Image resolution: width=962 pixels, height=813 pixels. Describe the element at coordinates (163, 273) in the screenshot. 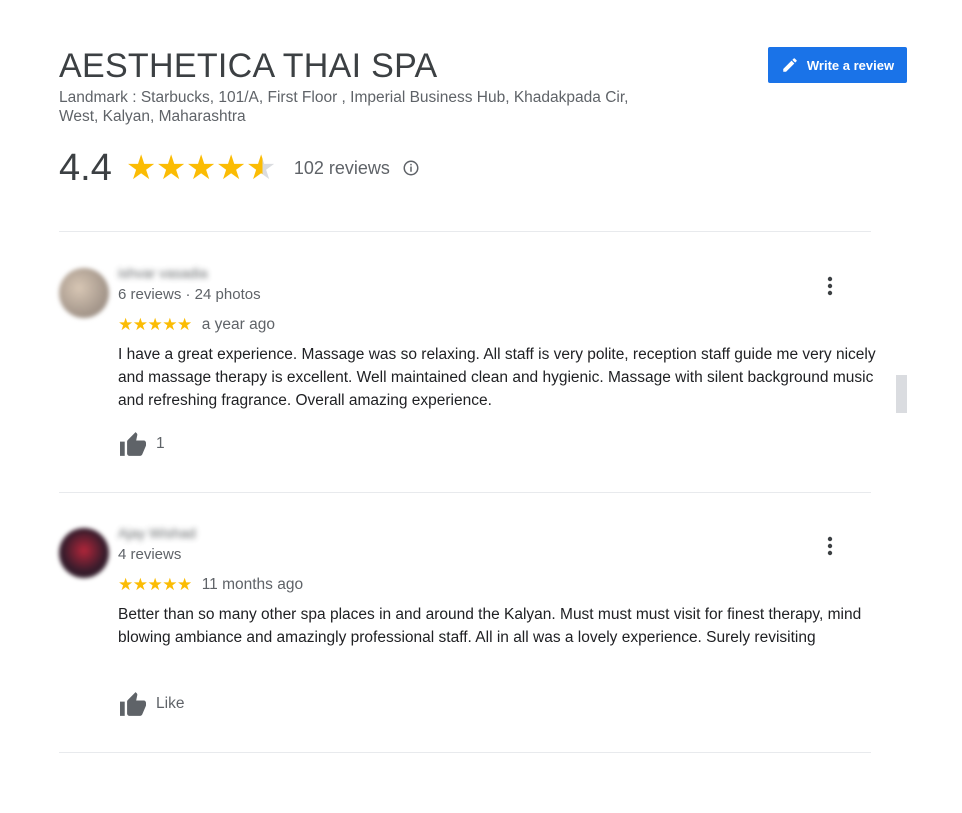

I see `reviewer-name: ishvar vasadia` at that location.